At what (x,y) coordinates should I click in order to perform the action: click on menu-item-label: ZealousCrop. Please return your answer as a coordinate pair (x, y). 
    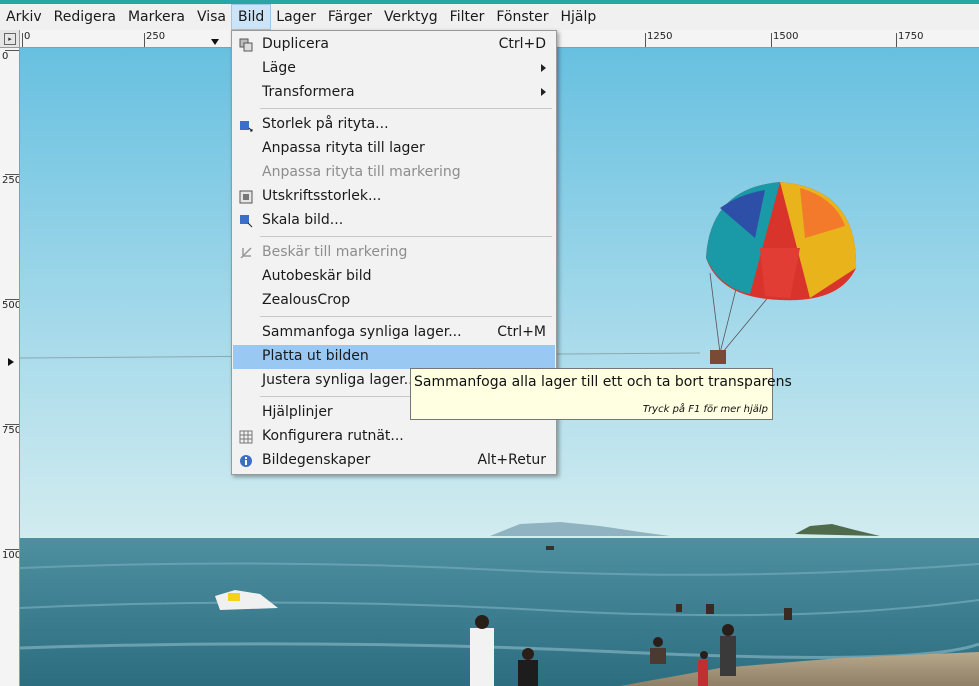
    Looking at the image, I should click on (306, 300).